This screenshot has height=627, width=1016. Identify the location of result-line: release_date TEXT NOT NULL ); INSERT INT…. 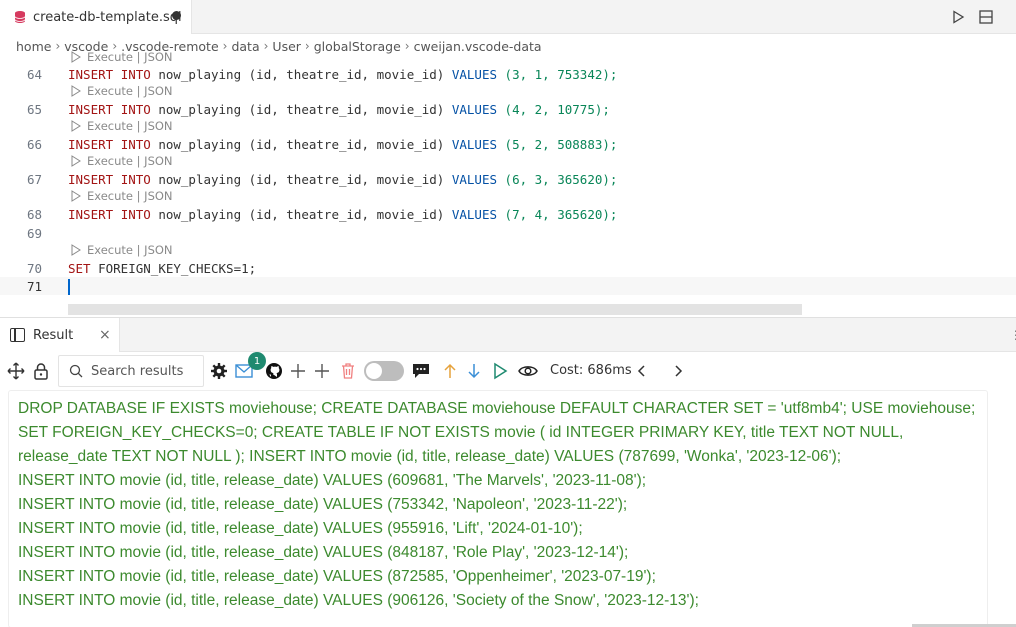
(430, 456).